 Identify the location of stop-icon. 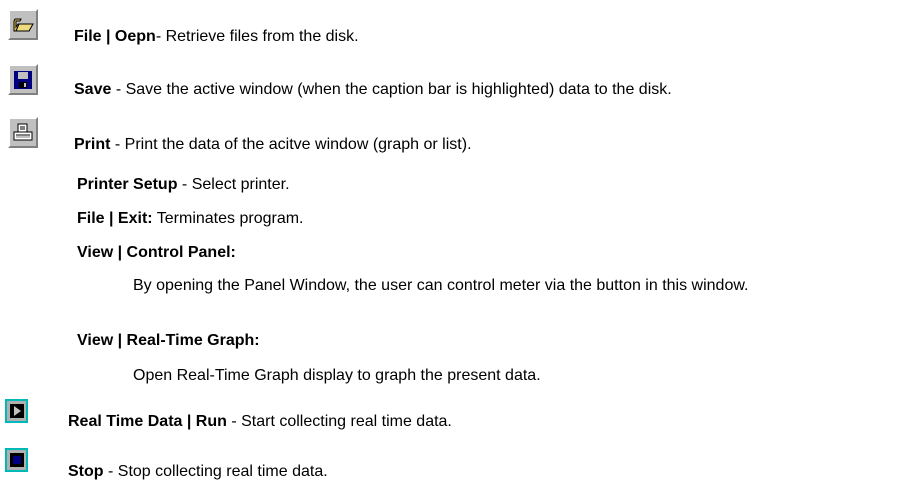
(16, 460).